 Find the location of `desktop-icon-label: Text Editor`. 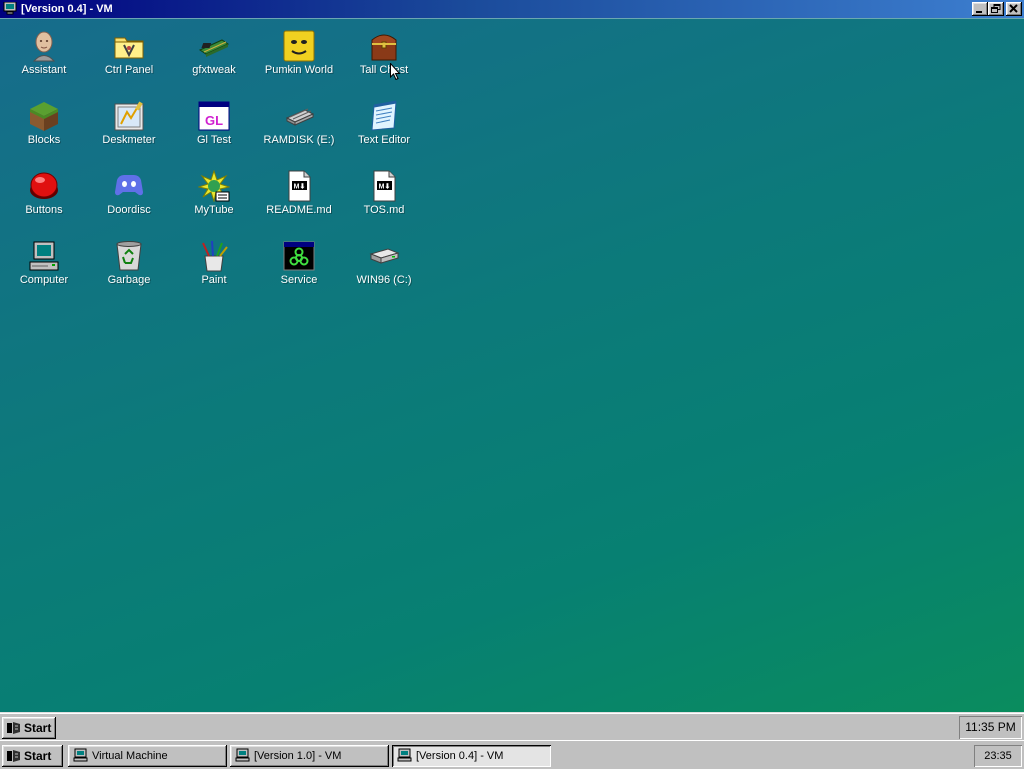

desktop-icon-label: Text Editor is located at coordinates (384, 140).